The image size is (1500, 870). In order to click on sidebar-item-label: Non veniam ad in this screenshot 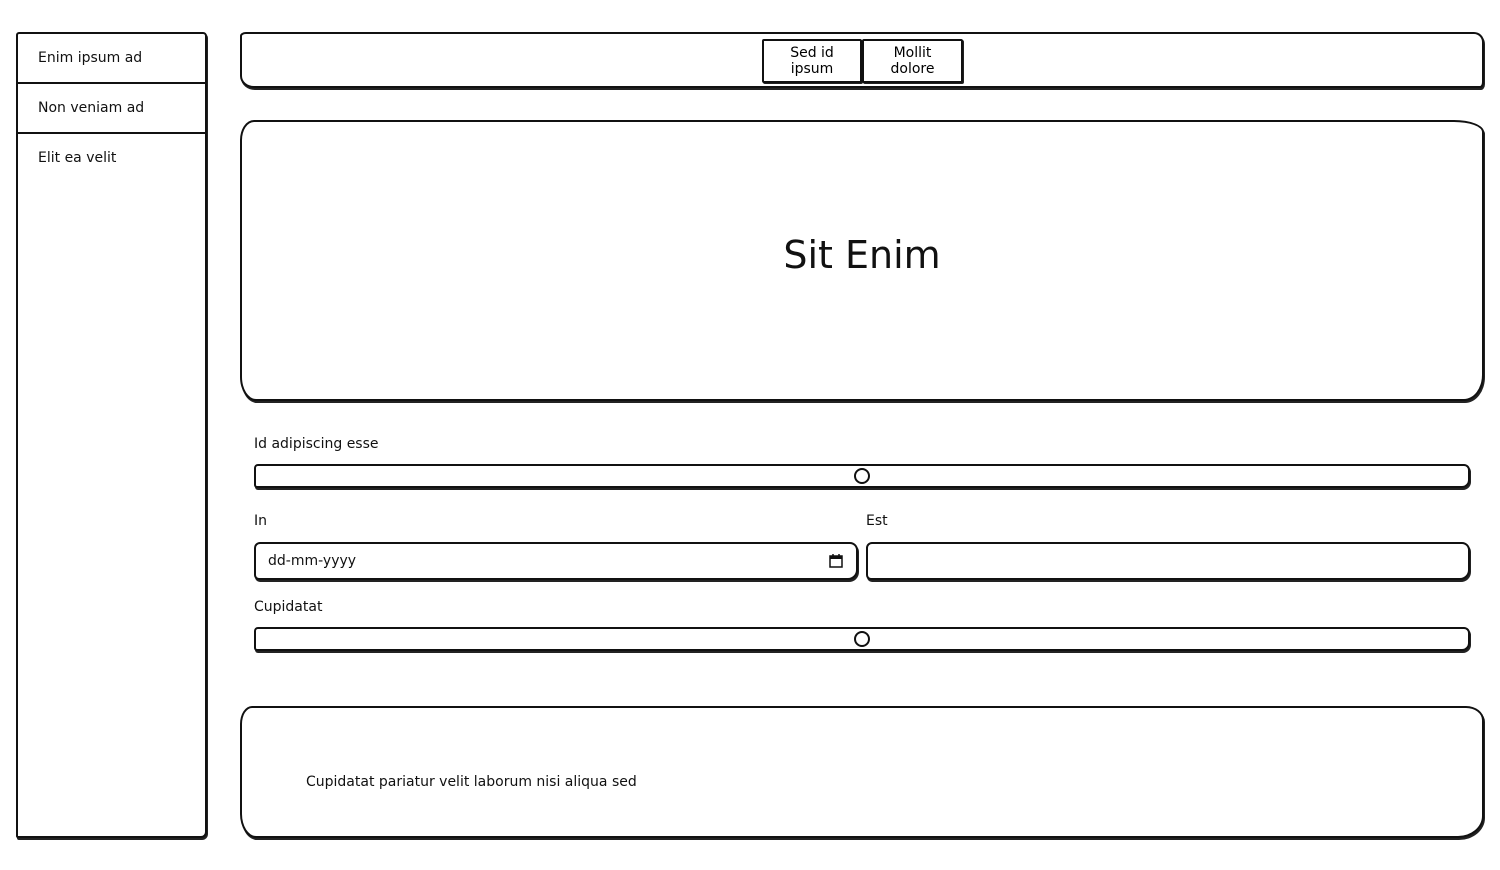, I will do `click(91, 108)`.